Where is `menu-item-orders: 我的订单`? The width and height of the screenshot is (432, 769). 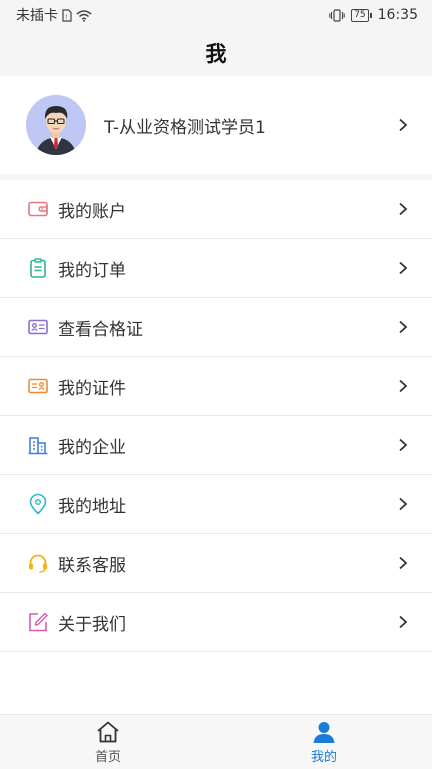
menu-item-orders: 我的订单 is located at coordinates (216, 268).